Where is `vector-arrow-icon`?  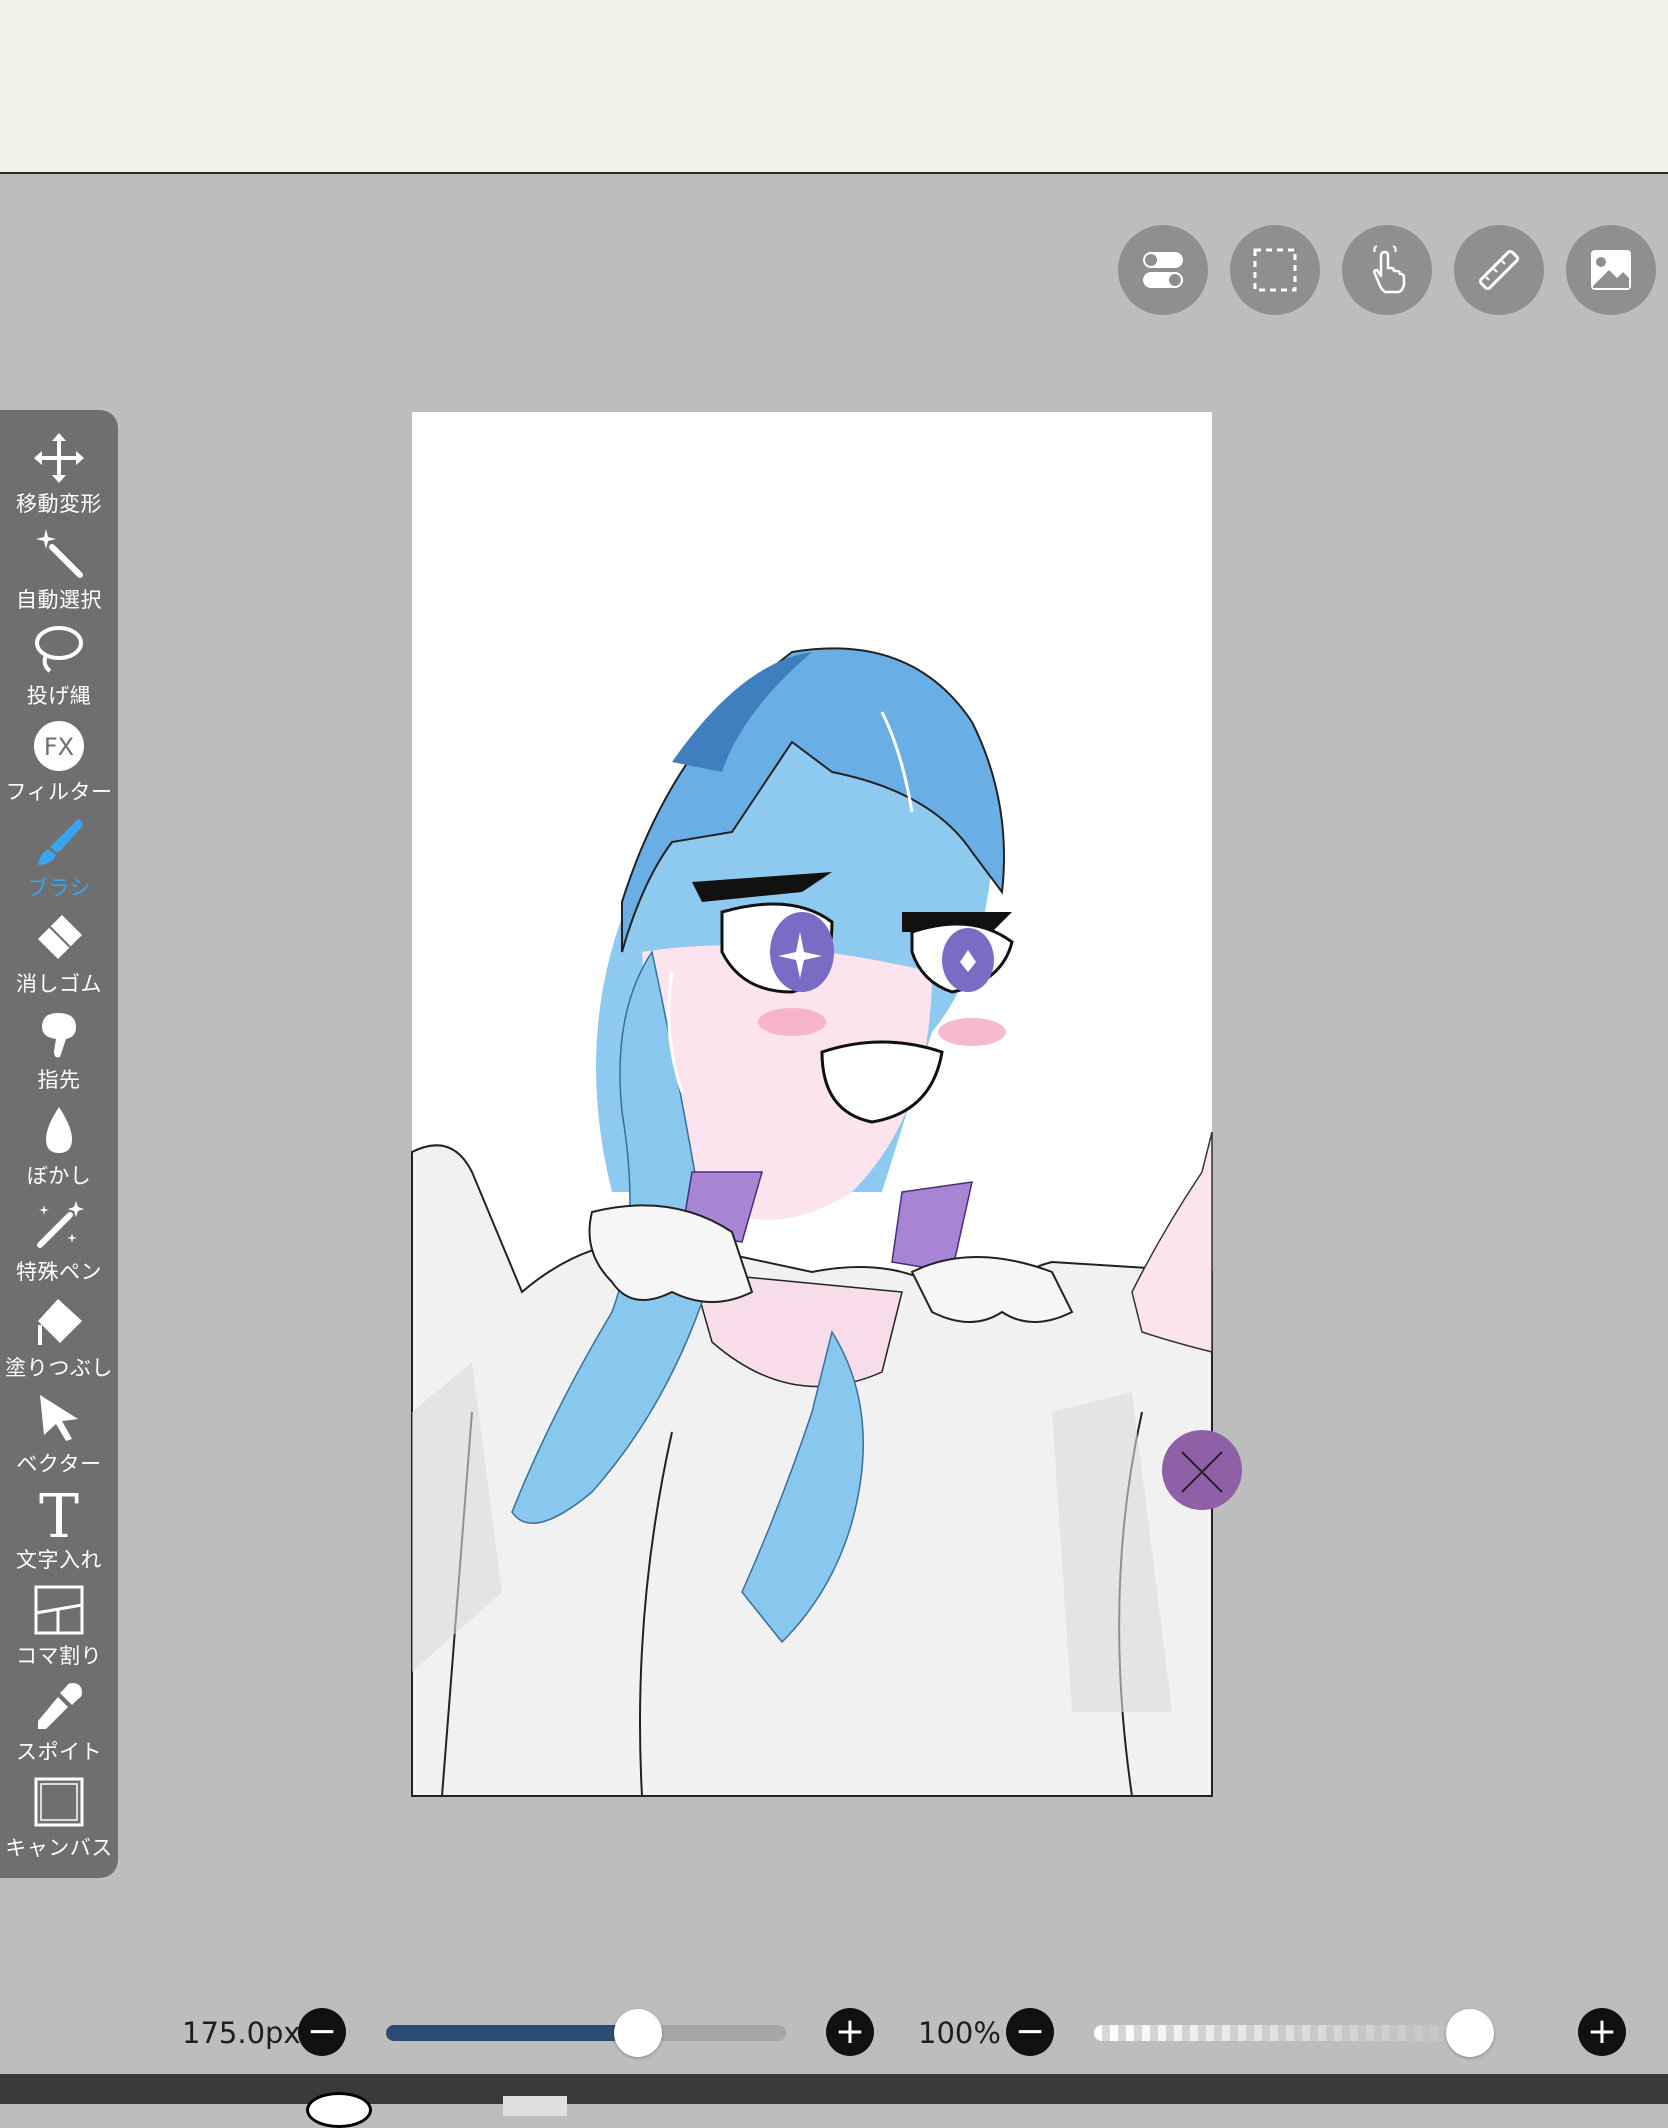 vector-arrow-icon is located at coordinates (59, 1418).